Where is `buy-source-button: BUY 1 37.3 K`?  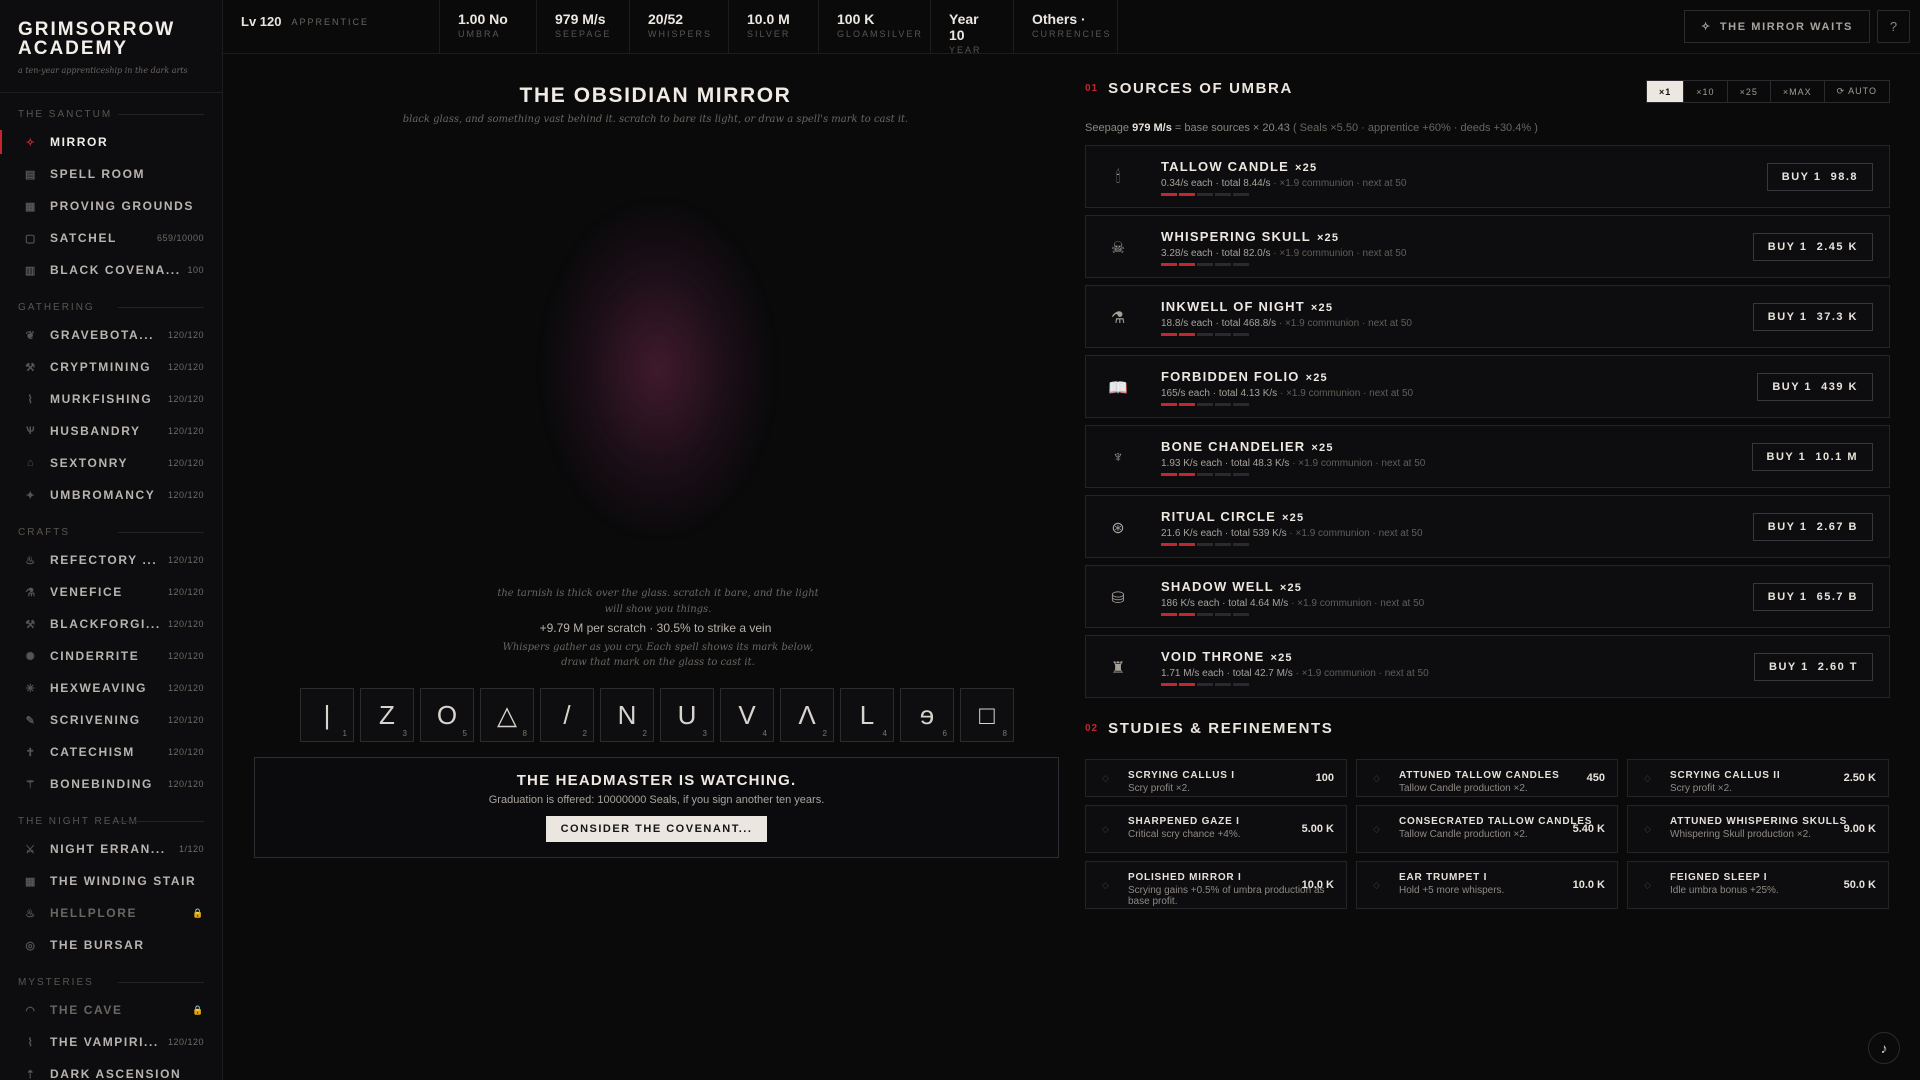 buy-source-button: BUY 1 37.3 K is located at coordinates (1812, 317).